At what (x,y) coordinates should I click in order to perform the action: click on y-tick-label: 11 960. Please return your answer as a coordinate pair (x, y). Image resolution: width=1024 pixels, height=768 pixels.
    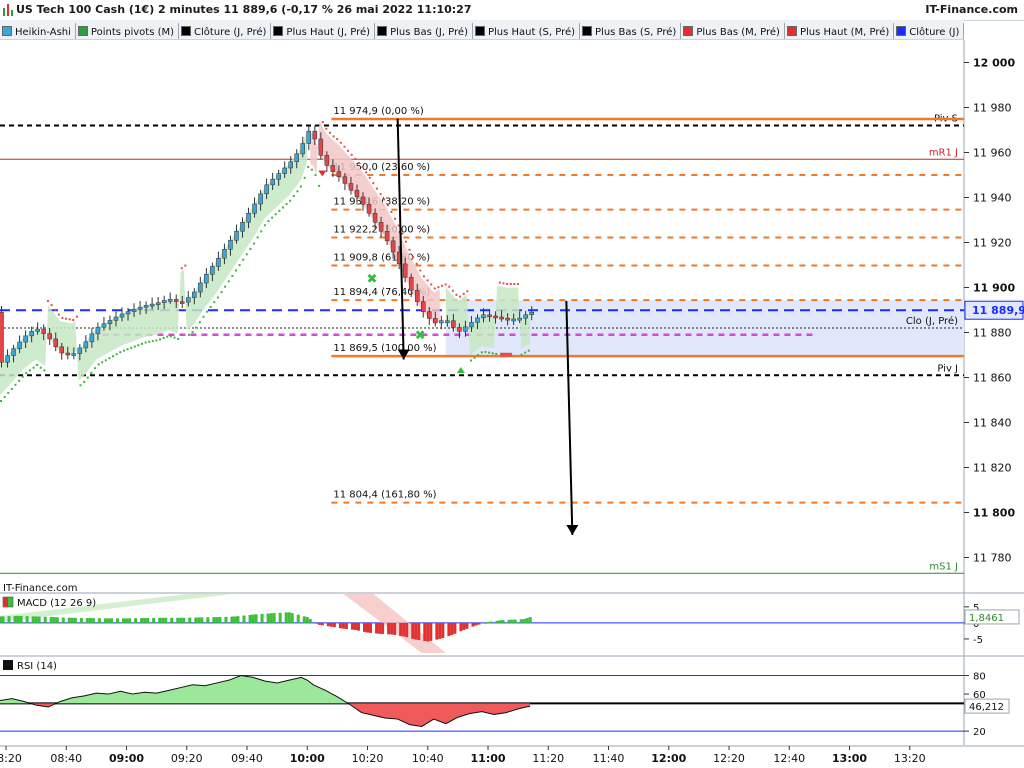
    Looking at the image, I should click on (992, 153).